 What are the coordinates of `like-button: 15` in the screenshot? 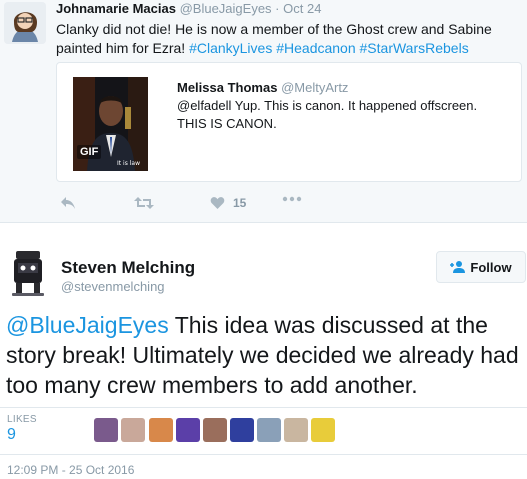 It's located at (228, 203).